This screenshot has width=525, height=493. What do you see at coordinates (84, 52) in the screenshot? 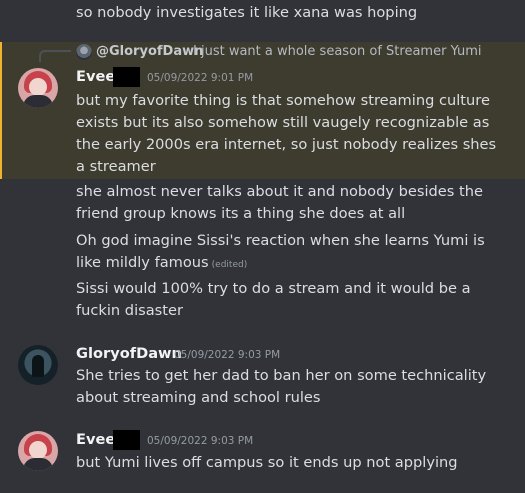
I see `reply-avatar` at bounding box center [84, 52].